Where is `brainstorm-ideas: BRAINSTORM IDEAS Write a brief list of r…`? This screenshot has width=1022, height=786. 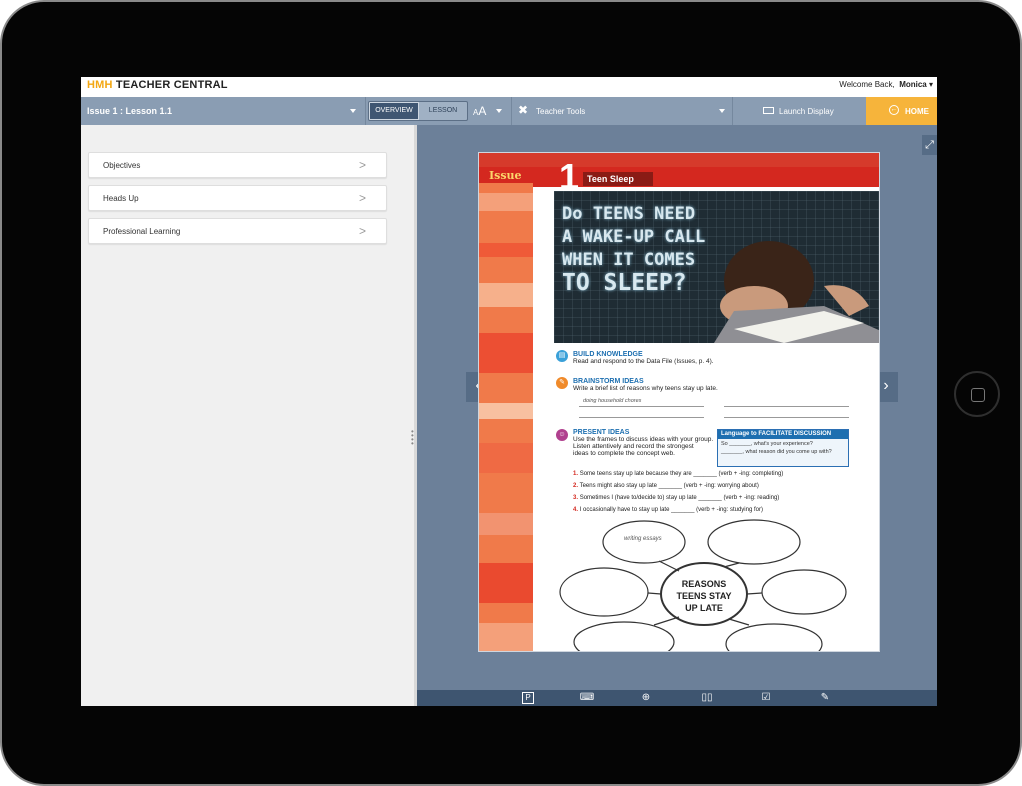
brainstorm-ideas: BRAINSTORM IDEAS Write a brief list of r… is located at coordinates (645, 385).